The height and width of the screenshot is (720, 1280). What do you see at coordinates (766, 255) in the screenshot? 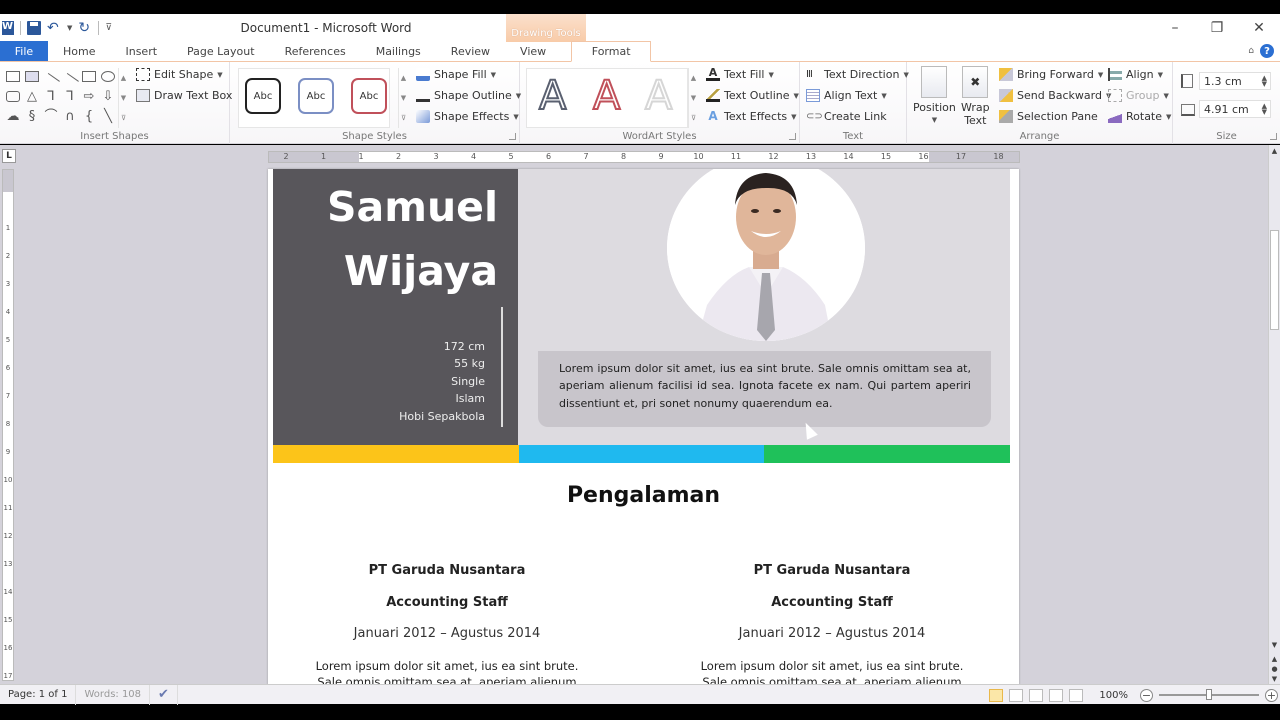
I see `profile-photo` at bounding box center [766, 255].